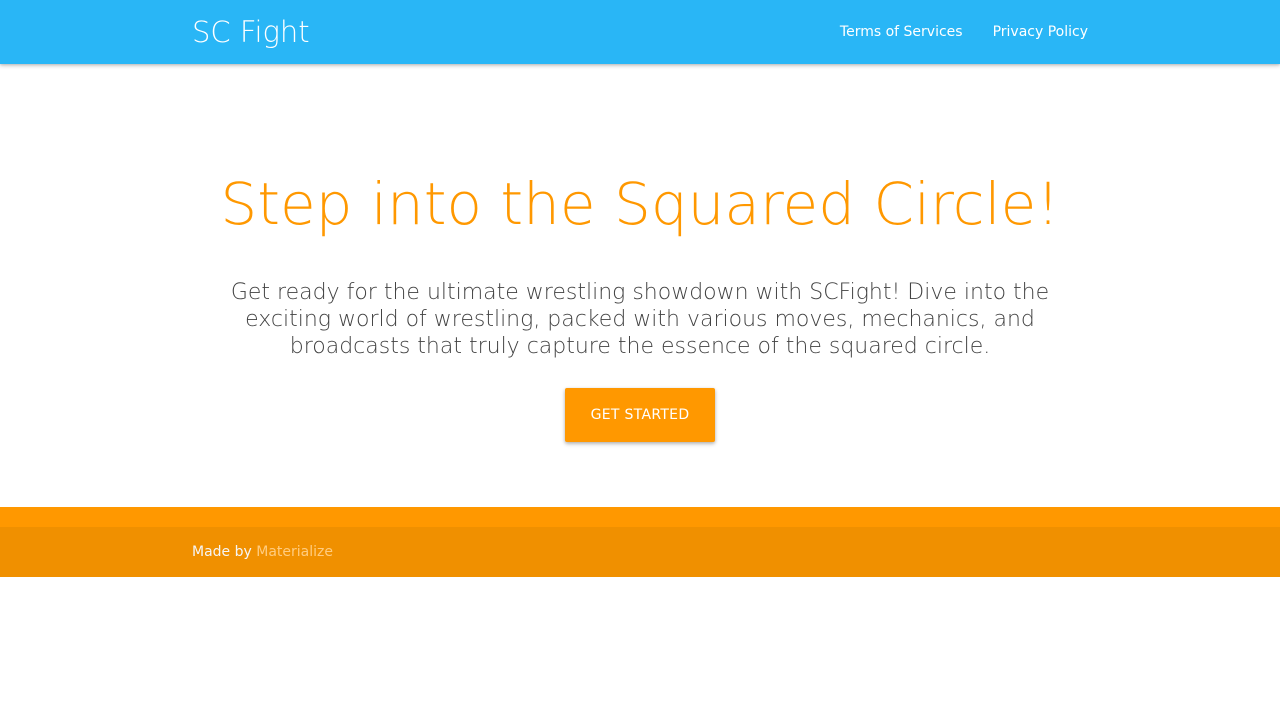 This screenshot has width=1280, height=720. What do you see at coordinates (640, 204) in the screenshot?
I see `hero-title: Step into the Squared Circle!` at bounding box center [640, 204].